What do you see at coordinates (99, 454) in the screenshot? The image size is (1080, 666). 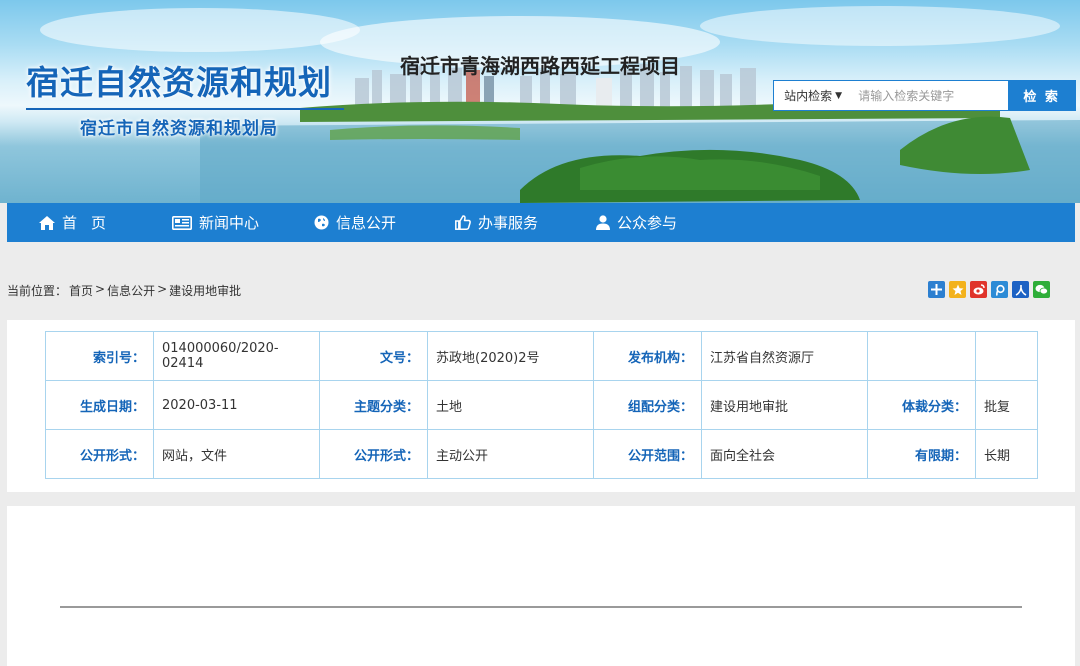 I see `disclosure-form-label: 公开形式：` at bounding box center [99, 454].